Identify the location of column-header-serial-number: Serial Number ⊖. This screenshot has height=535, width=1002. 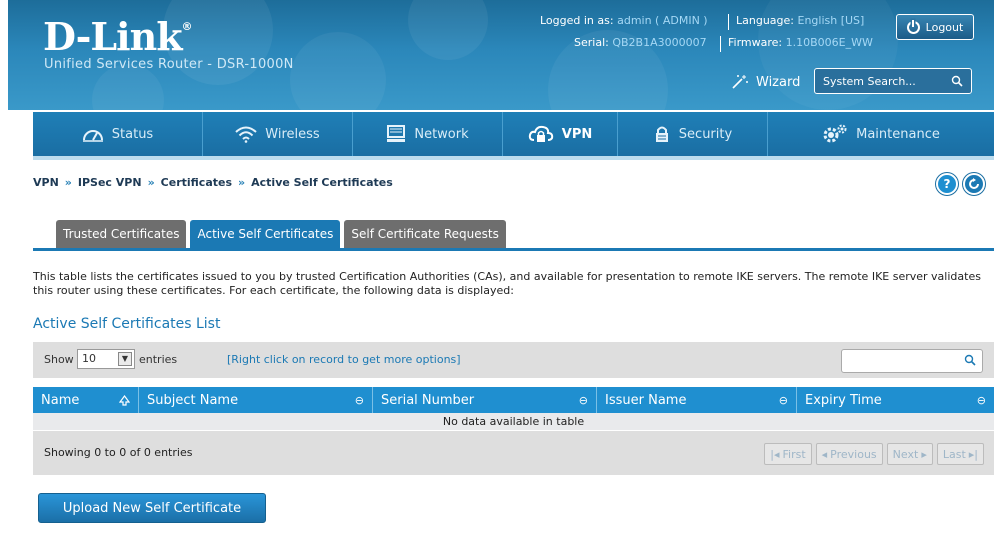
(485, 400).